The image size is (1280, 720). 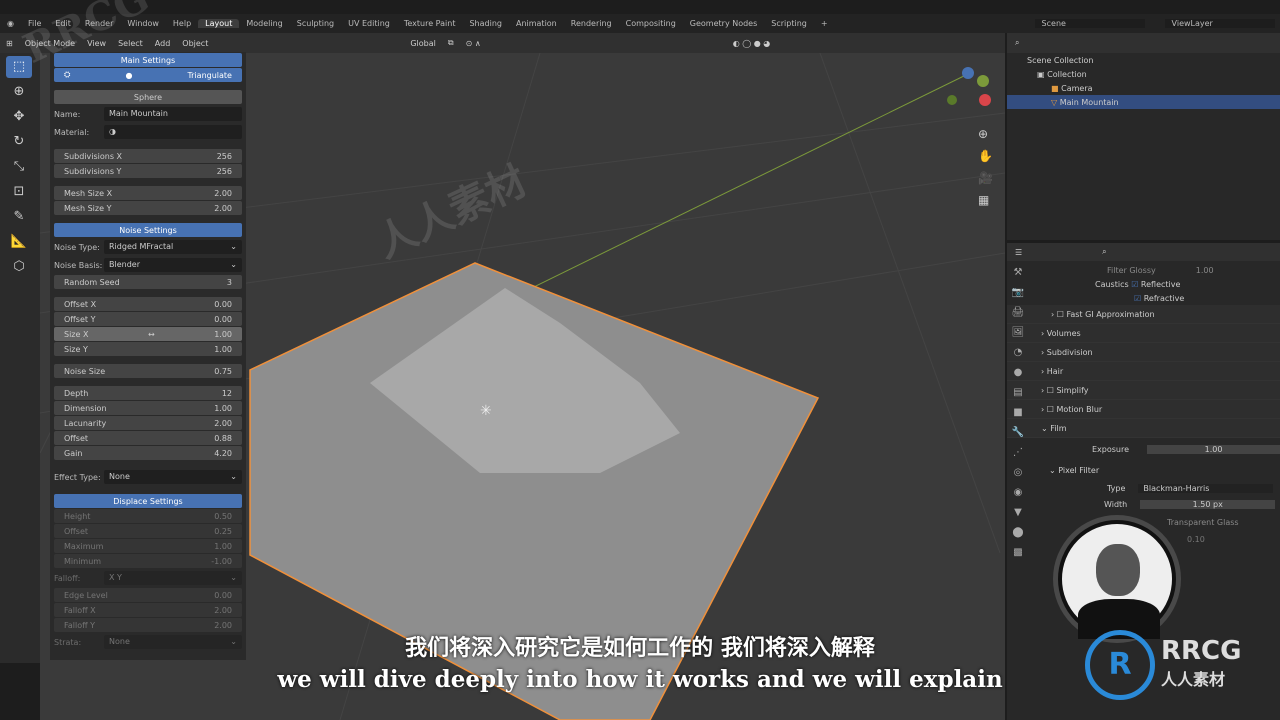 I want to click on triangulate-toggle: Triangulate, so click(x=209, y=75).